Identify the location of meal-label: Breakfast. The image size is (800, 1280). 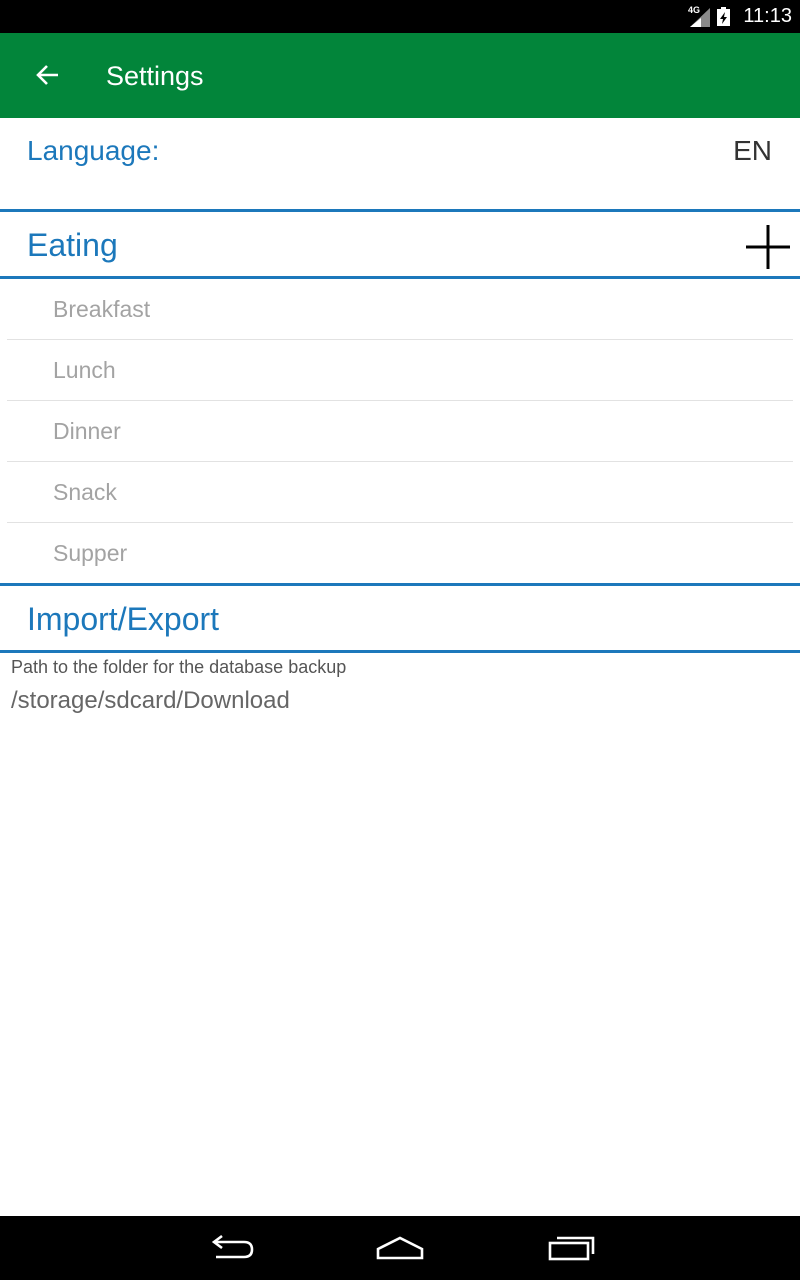
(102, 309).